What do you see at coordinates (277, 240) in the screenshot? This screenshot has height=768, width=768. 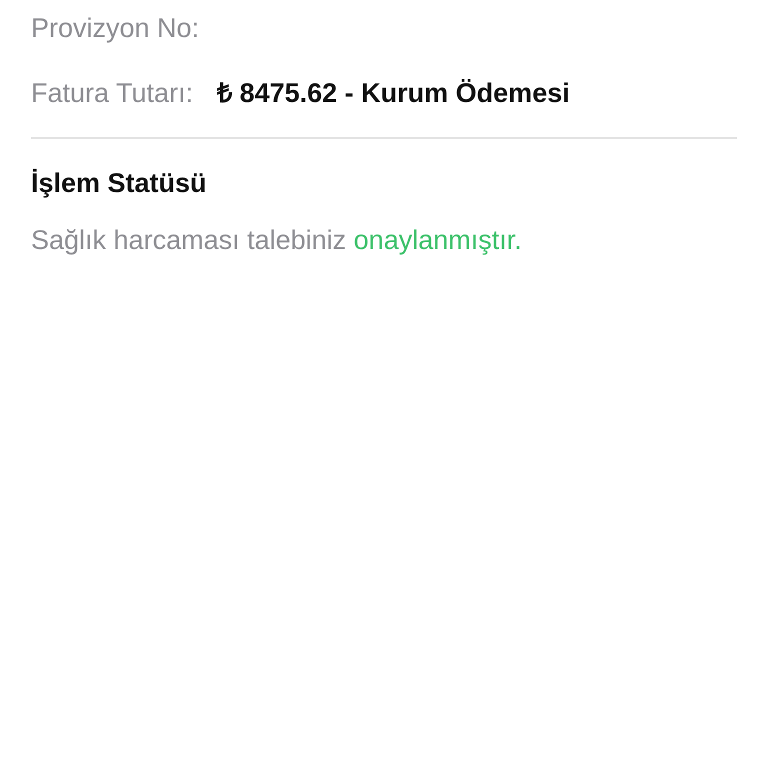 I see `status-message: Sağlık harcaması talebiniz onaylanmıştır.` at bounding box center [277, 240].